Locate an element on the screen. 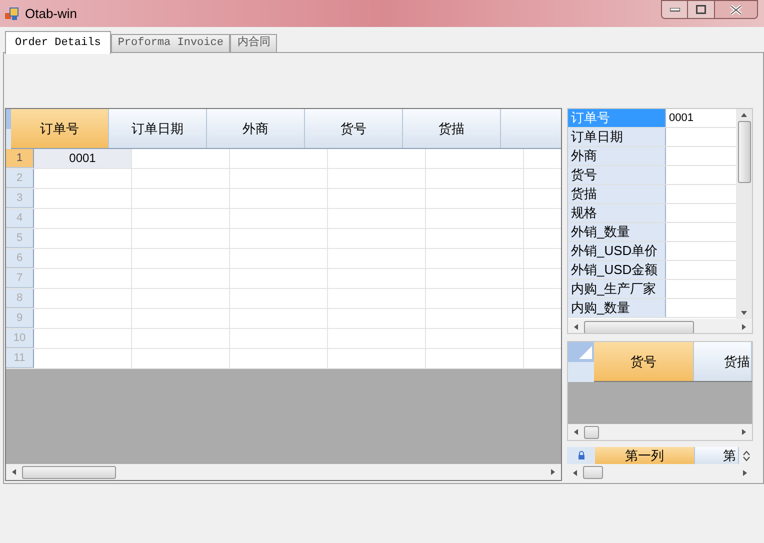 This screenshot has height=543, width=764. maximize-icon is located at coordinates (701, 9).